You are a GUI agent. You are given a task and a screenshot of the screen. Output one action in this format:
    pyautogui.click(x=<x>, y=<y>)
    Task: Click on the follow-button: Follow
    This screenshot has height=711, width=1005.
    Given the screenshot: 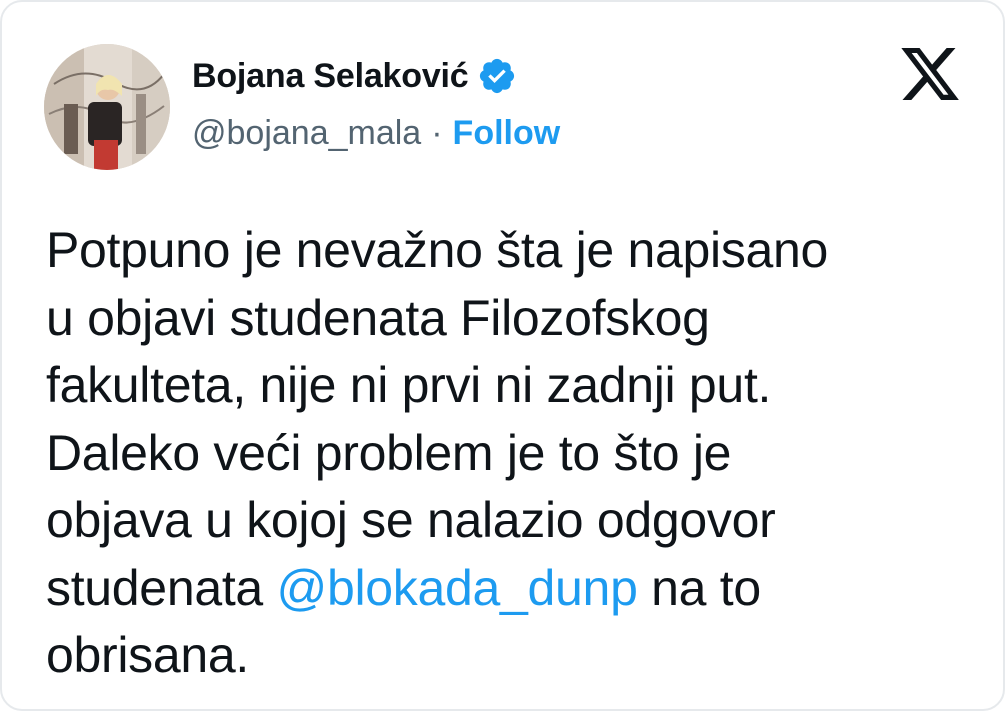 What is the action you would take?
    pyautogui.click(x=507, y=133)
    